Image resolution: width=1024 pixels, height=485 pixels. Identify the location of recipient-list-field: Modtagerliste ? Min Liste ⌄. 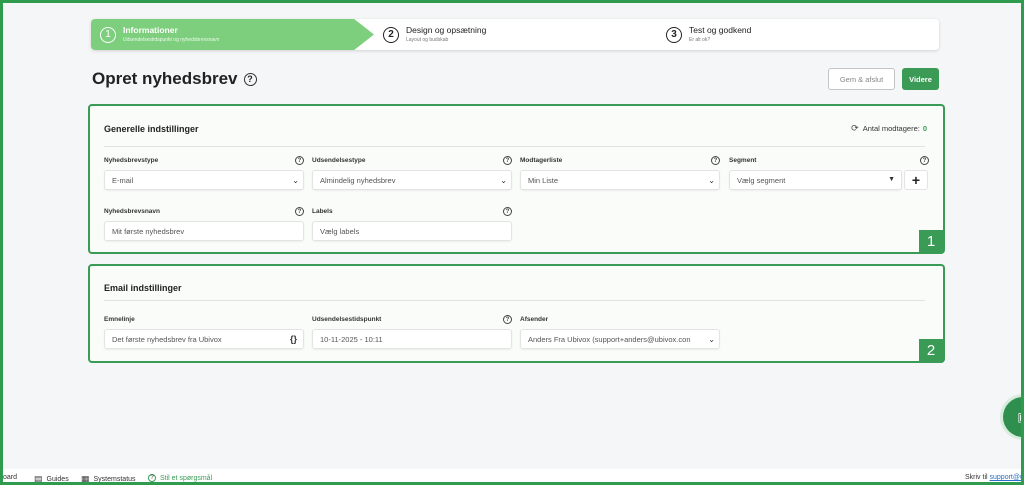
(620, 173).